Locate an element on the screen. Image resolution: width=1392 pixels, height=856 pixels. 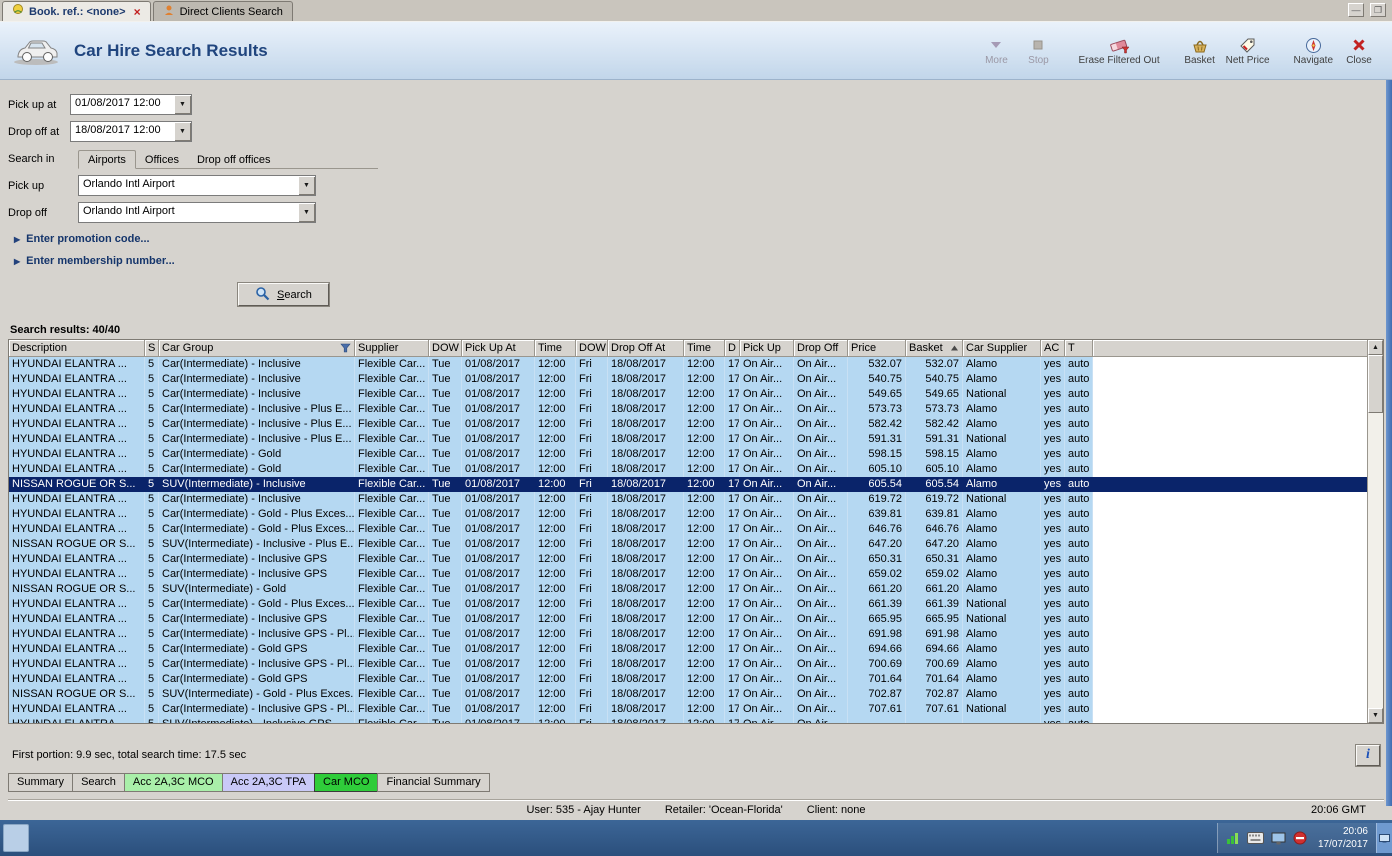
bottom-tab-acc-2a-3c-mco: Acc 2A,3C MCO is located at coordinates (173, 782).